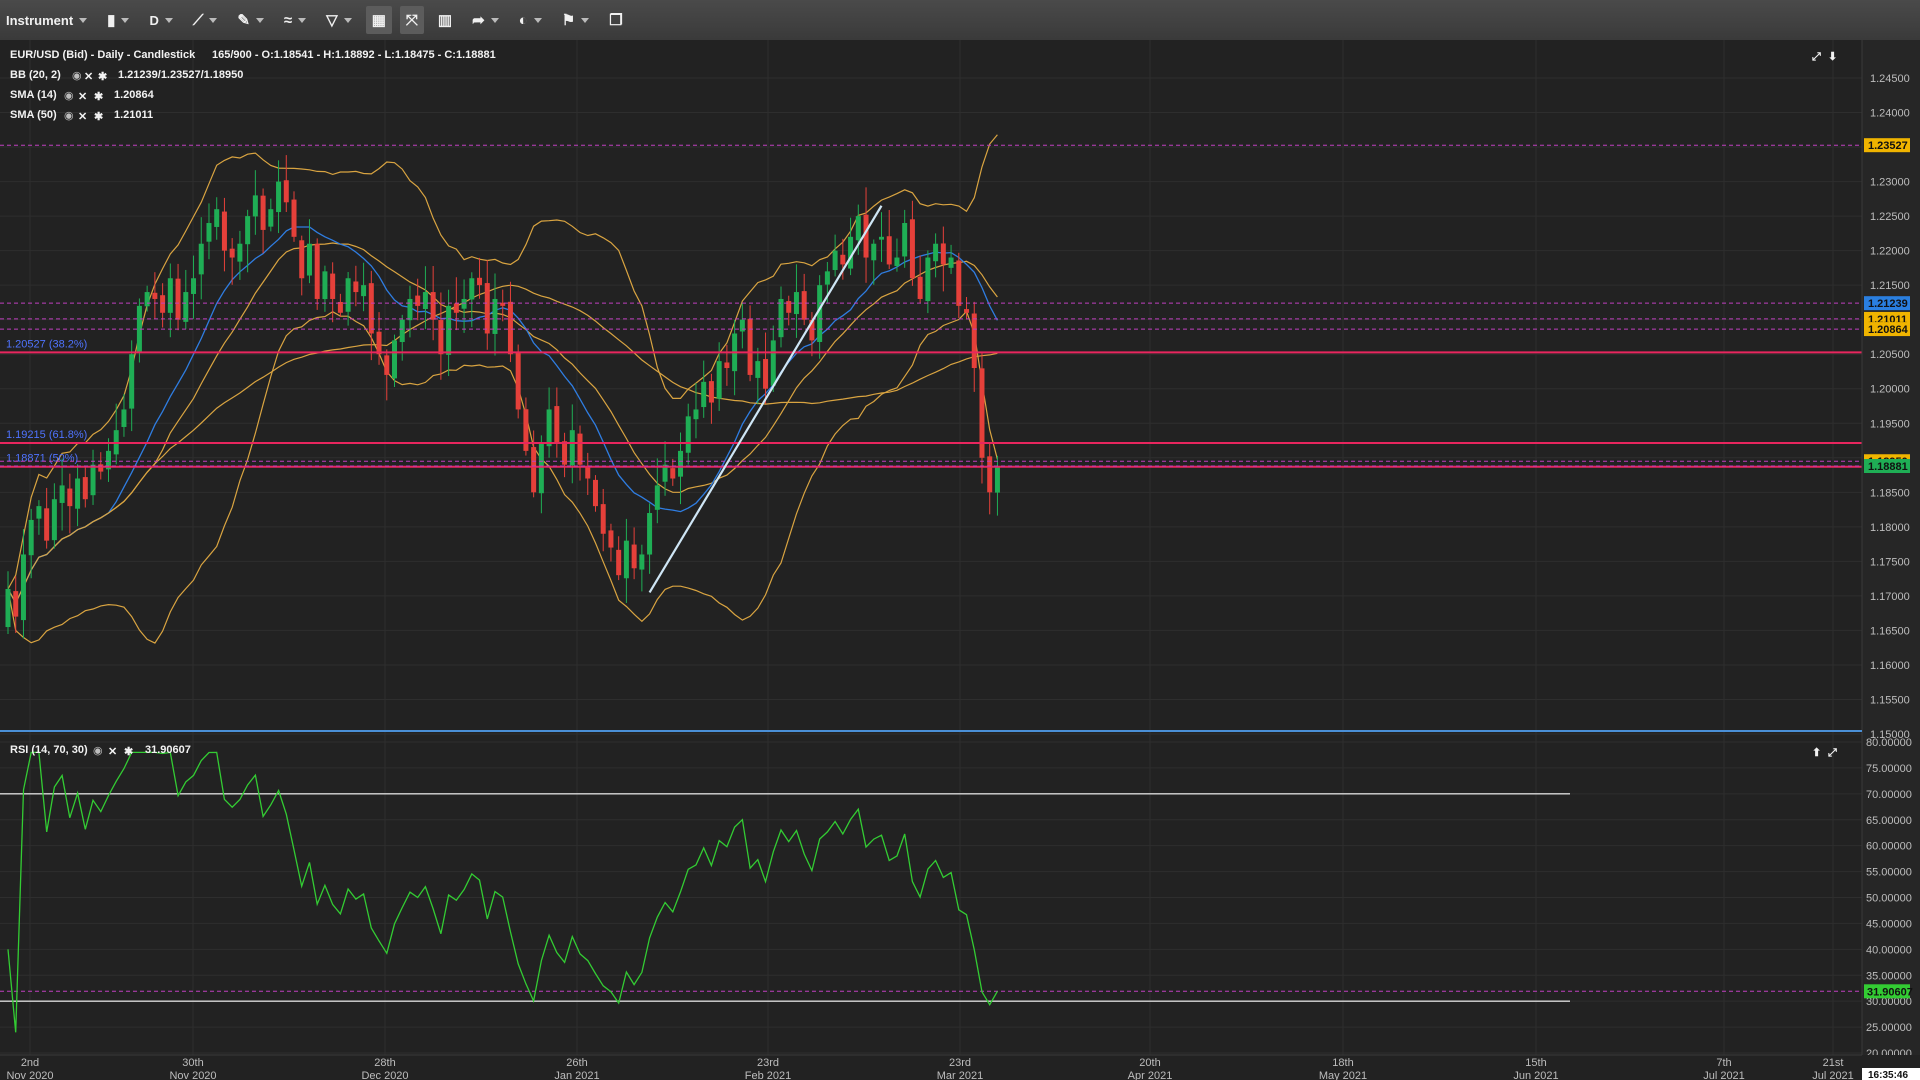 This screenshot has width=1920, height=1080. What do you see at coordinates (1832, 57) in the screenshot?
I see `move-down-icon: ⬇` at bounding box center [1832, 57].